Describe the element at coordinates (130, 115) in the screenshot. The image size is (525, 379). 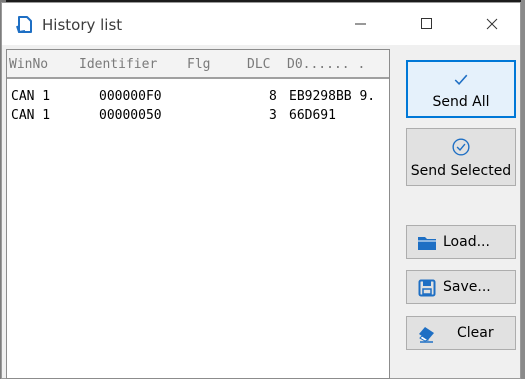
I see `cell-identifier: 00000050` at that location.